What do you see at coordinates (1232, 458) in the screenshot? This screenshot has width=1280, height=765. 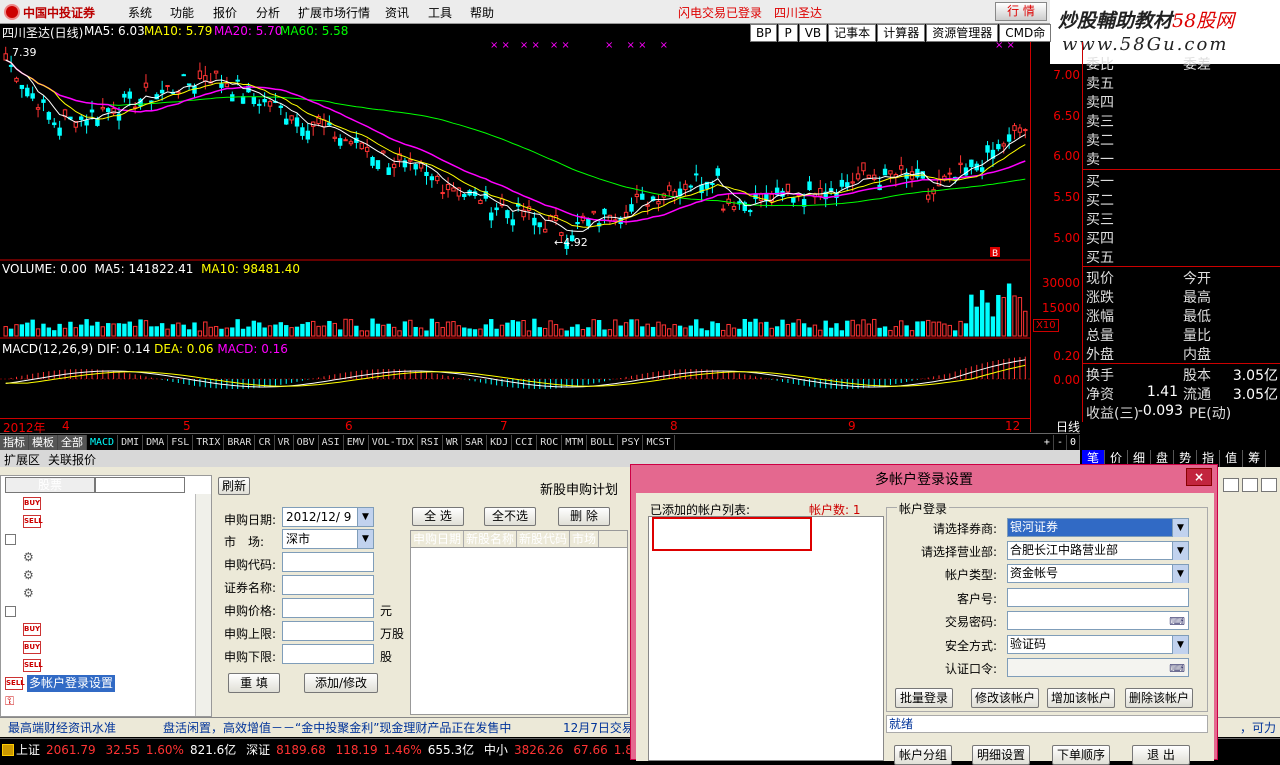 I see `tab-value: 值` at bounding box center [1232, 458].